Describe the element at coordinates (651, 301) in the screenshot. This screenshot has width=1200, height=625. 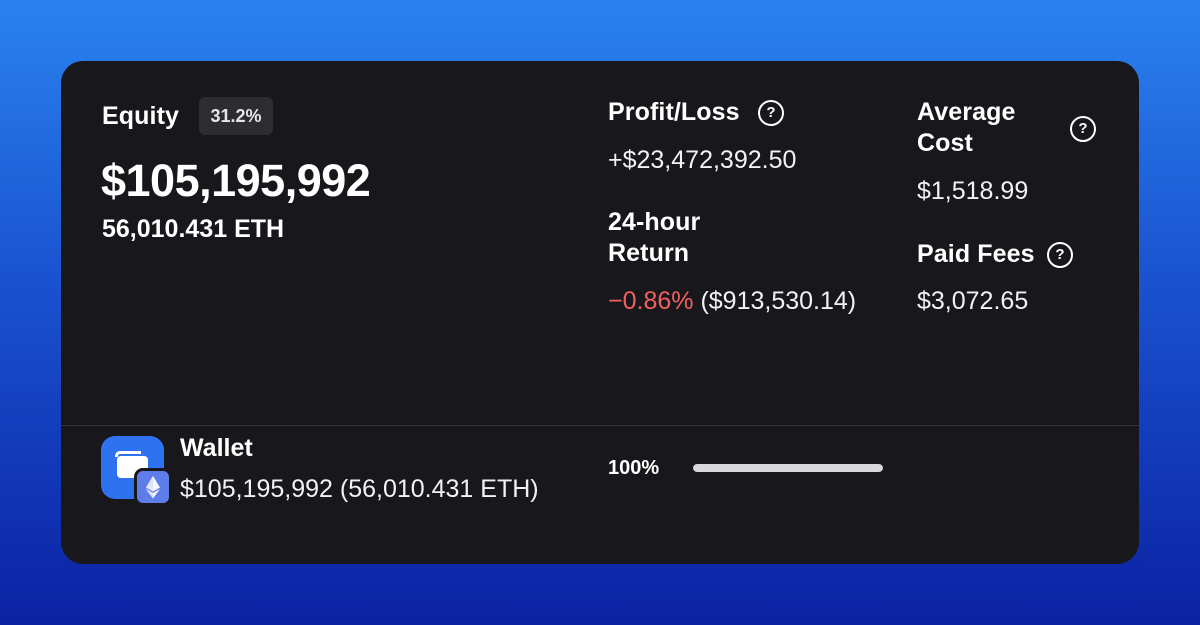
I see `return-24h-percent: −0.86%` at that location.